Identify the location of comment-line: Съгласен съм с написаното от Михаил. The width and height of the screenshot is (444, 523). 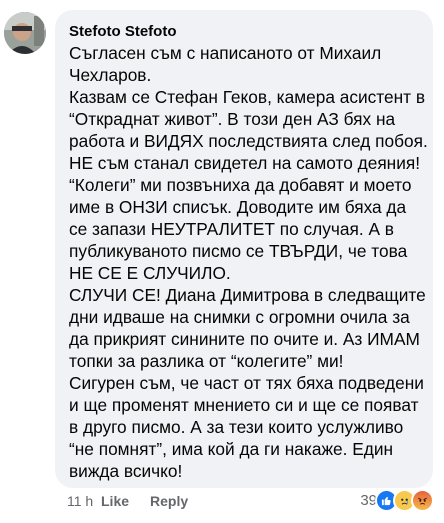
(225, 53).